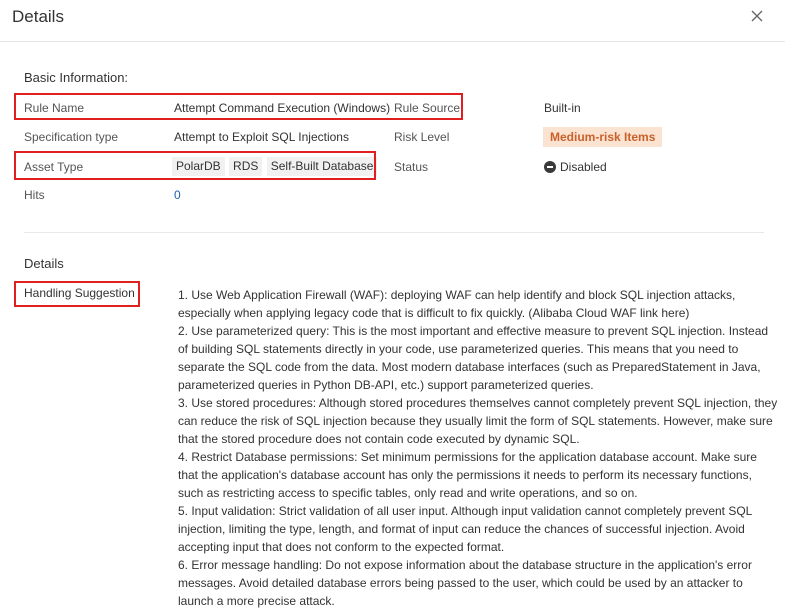  Describe the element at coordinates (177, 195) in the screenshot. I see `hits-value: 0` at that location.